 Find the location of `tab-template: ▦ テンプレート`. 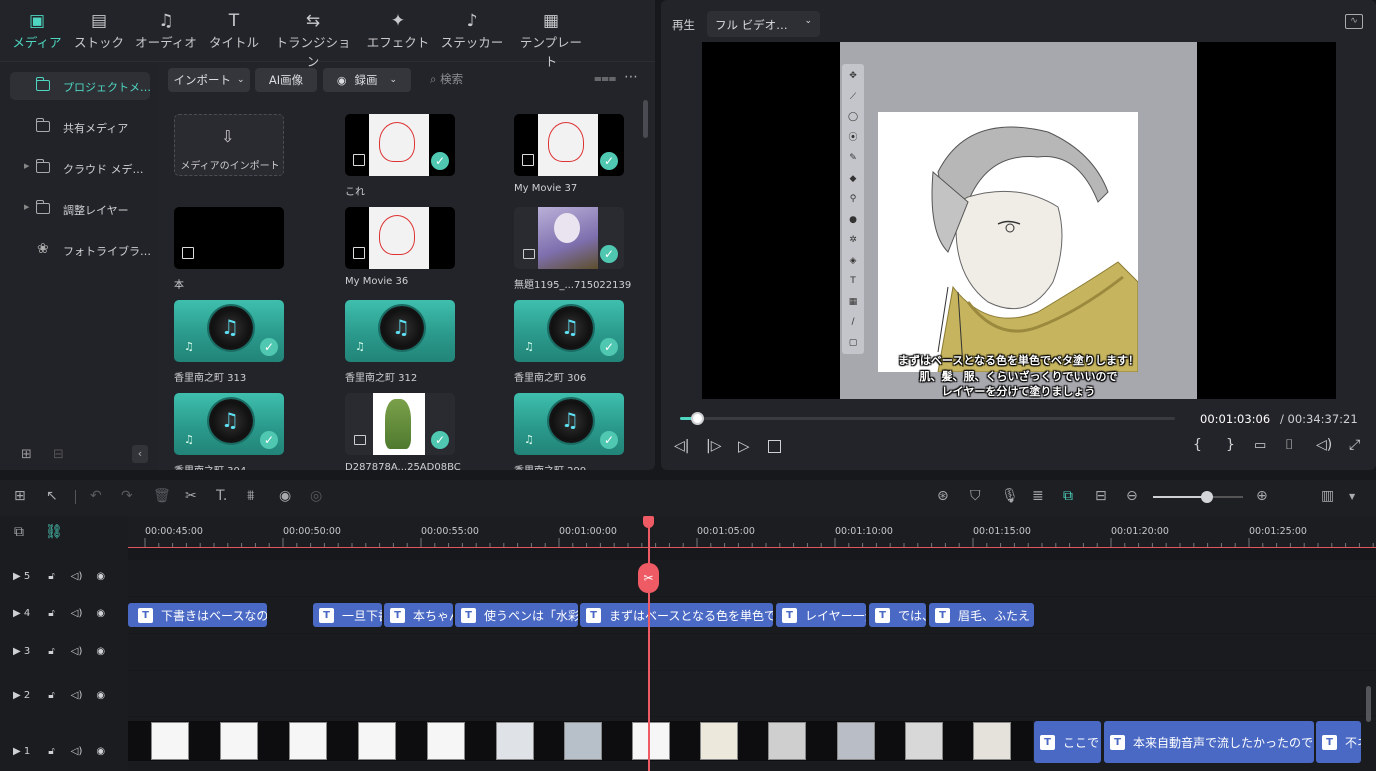

tab-template: ▦ テンプレート is located at coordinates (551, 40).